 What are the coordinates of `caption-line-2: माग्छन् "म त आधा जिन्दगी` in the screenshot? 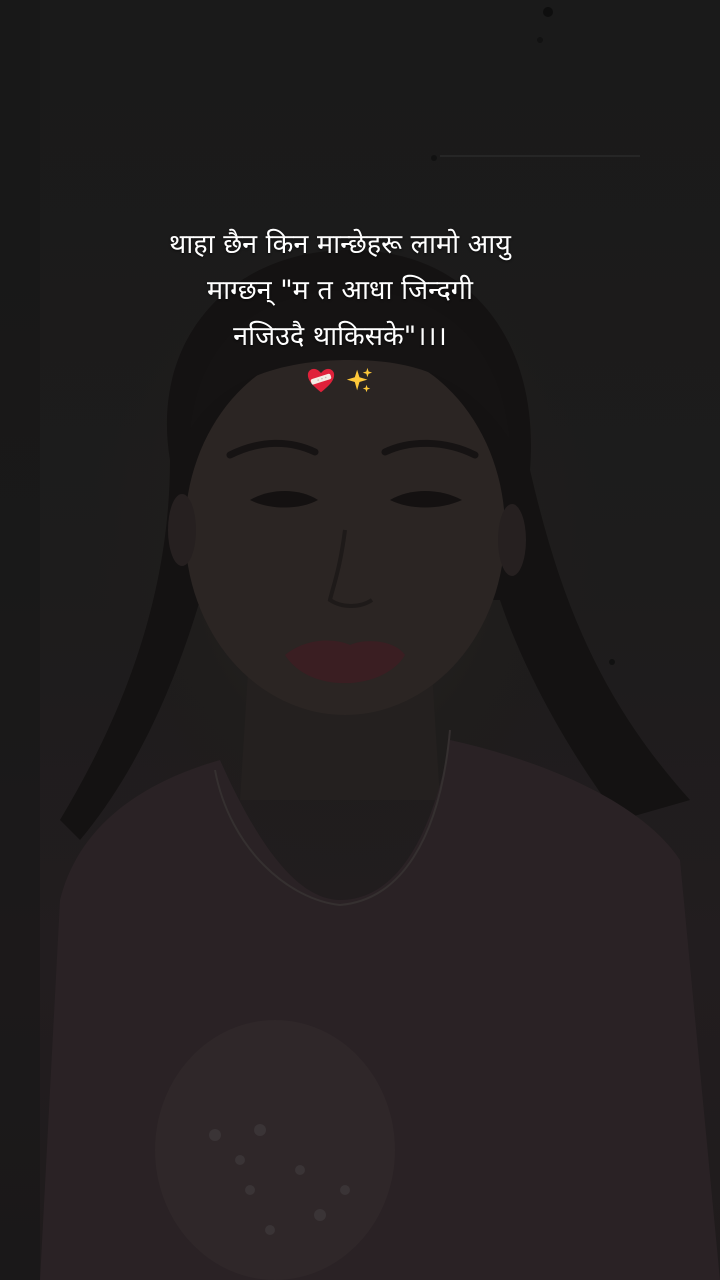 It's located at (339, 290).